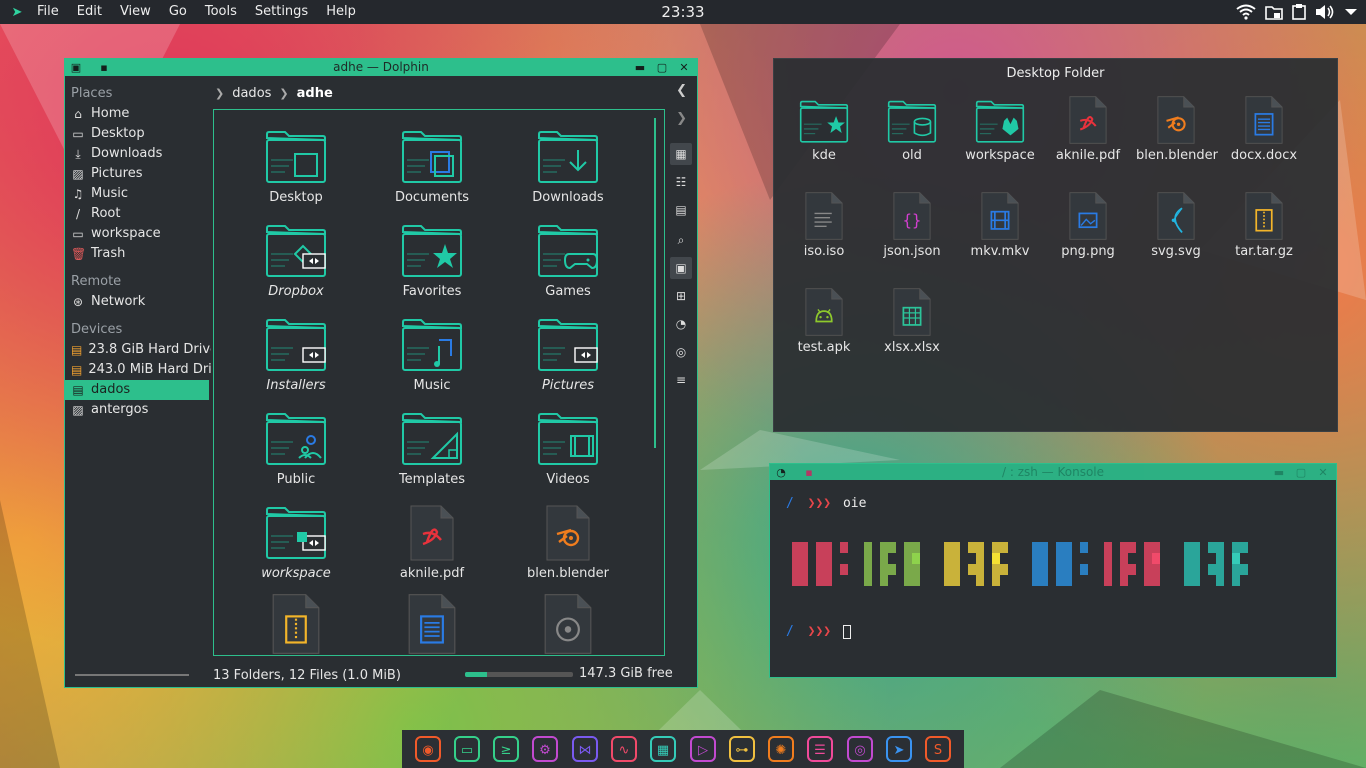  I want to click on place-home: ⌂ Home, so click(138, 114).